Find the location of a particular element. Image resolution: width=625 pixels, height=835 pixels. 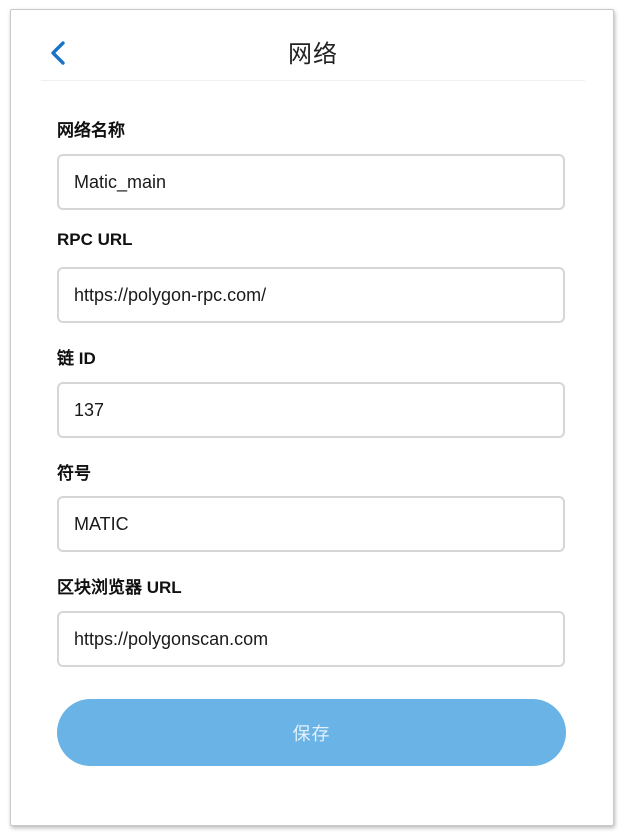

header: 网络 is located at coordinates (313, 45).